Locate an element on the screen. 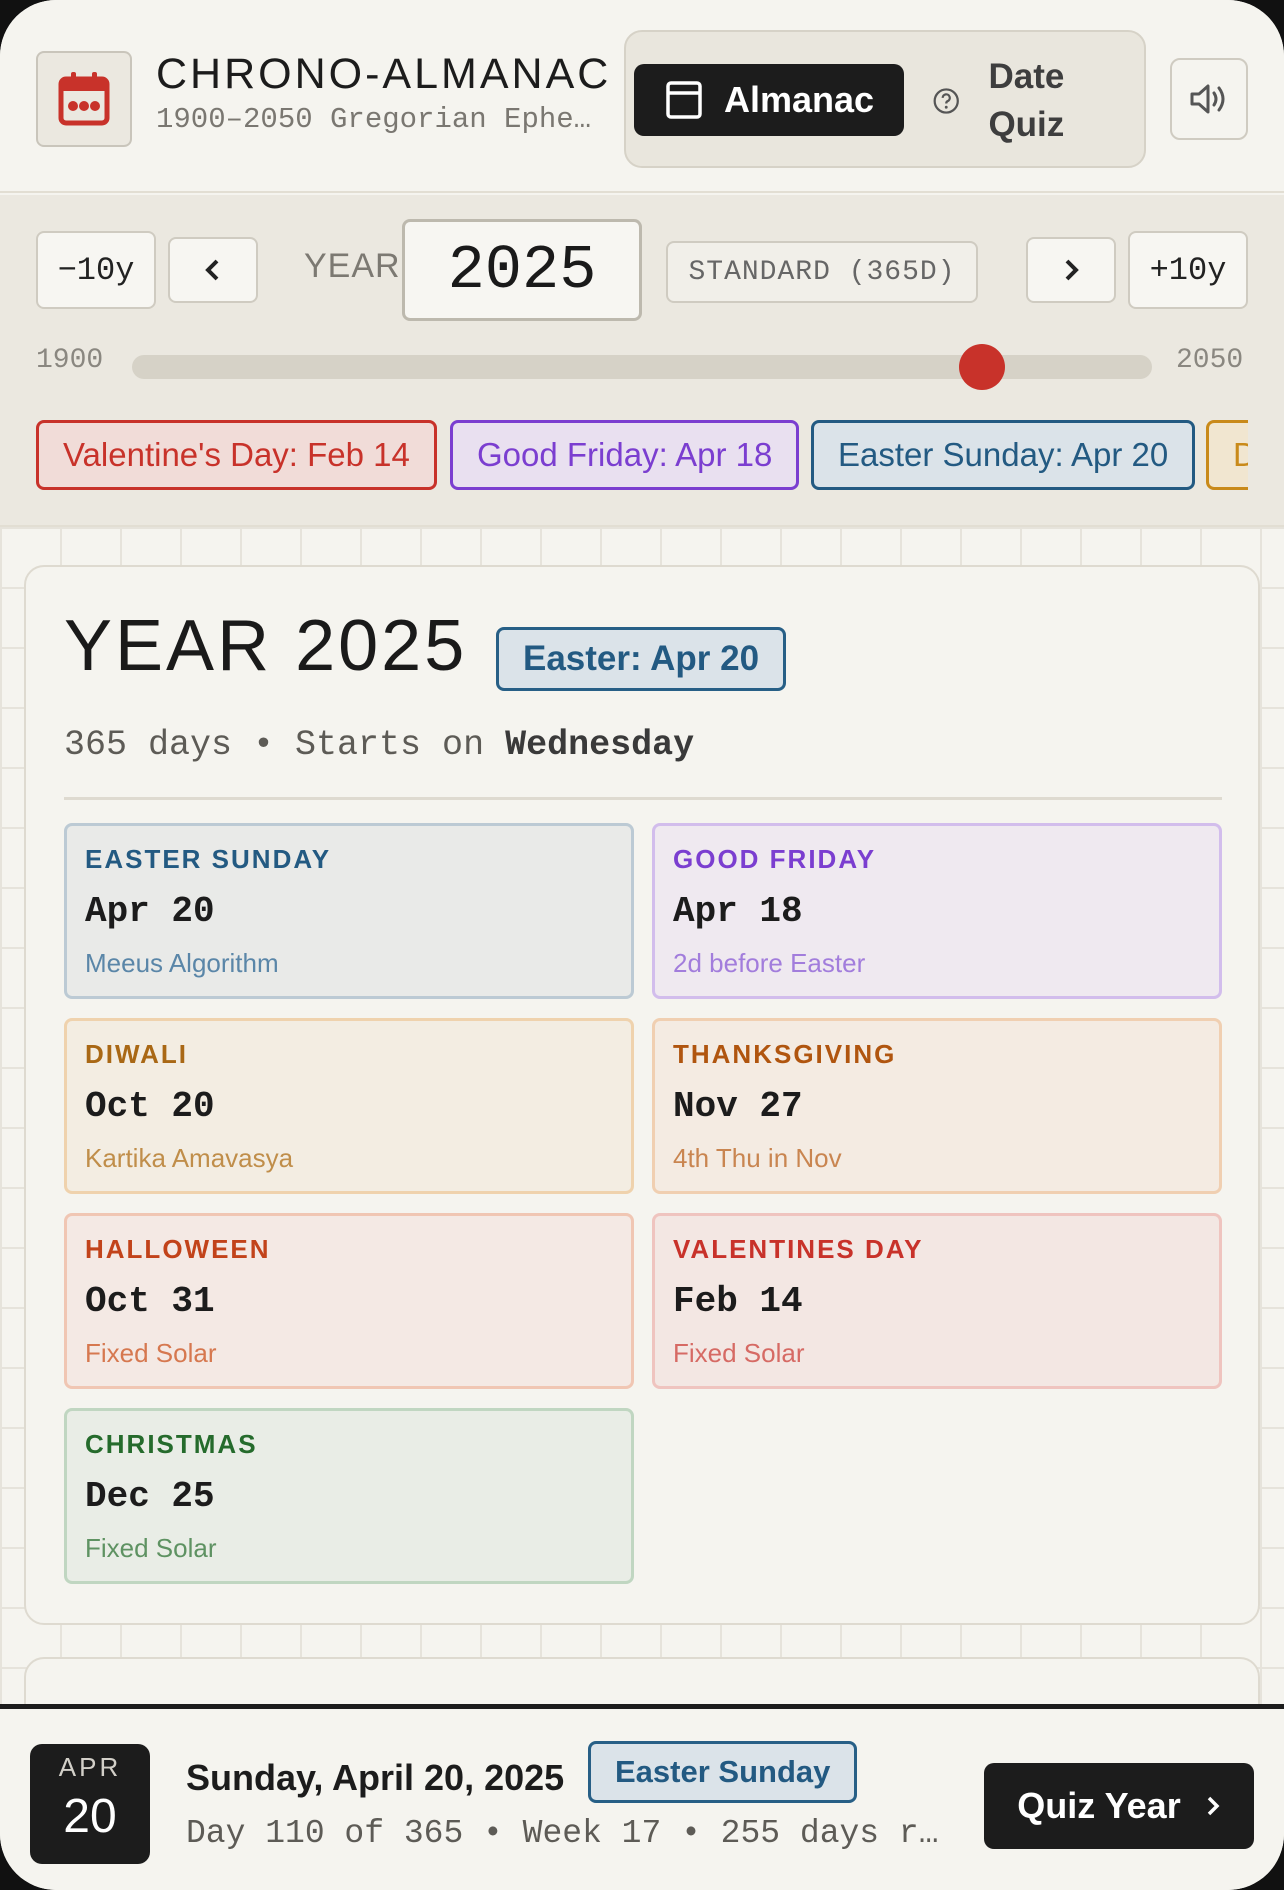 The height and width of the screenshot is (1890, 1284). sound-button is located at coordinates (1209, 99).